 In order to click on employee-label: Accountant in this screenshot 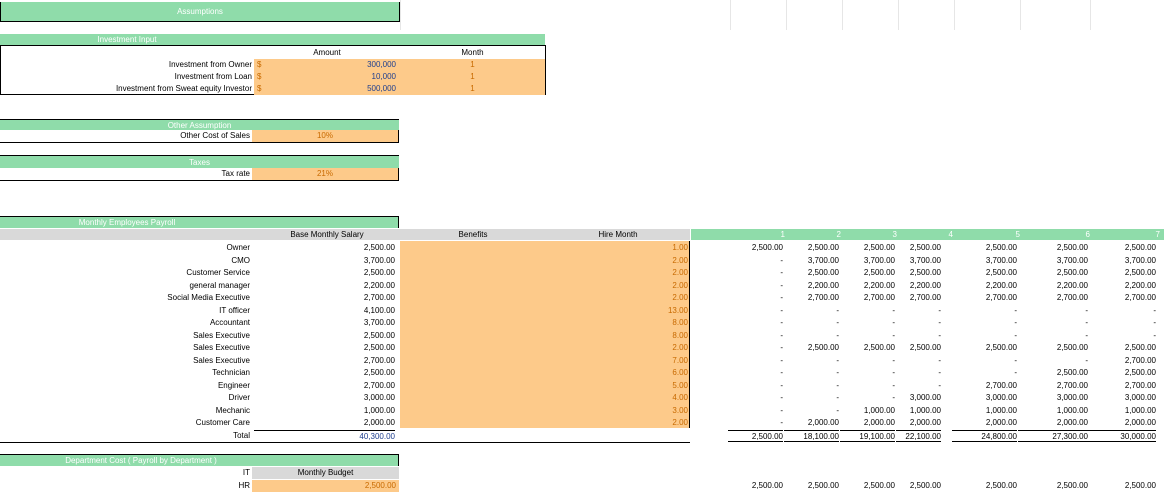, I will do `click(229, 322)`.